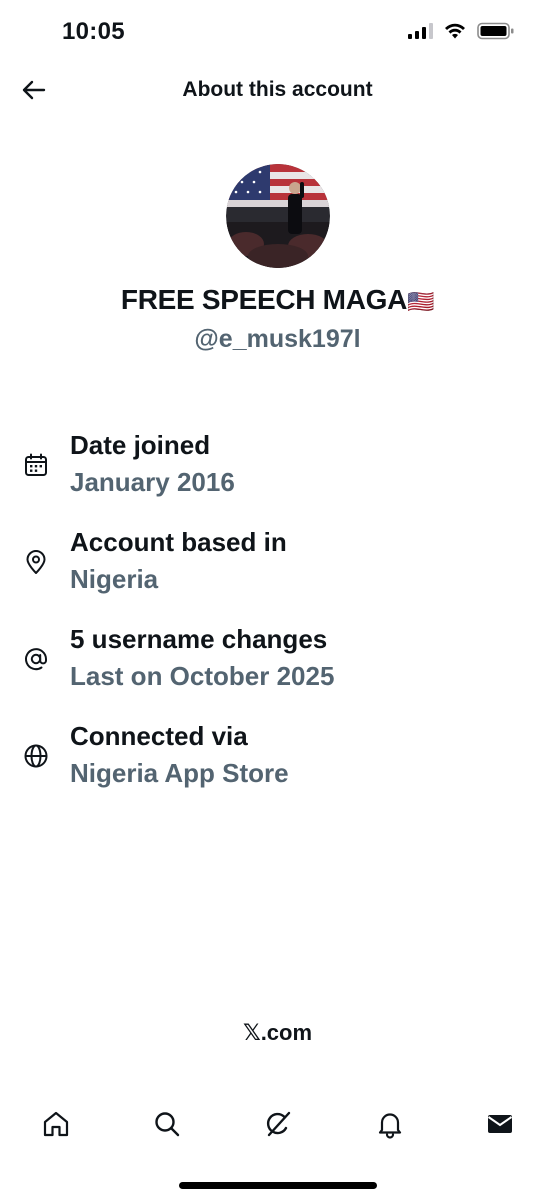 This screenshot has height=1200, width=555. What do you see at coordinates (264, 299) in the screenshot?
I see `display-name-text: FREE SPEECH MAGA` at bounding box center [264, 299].